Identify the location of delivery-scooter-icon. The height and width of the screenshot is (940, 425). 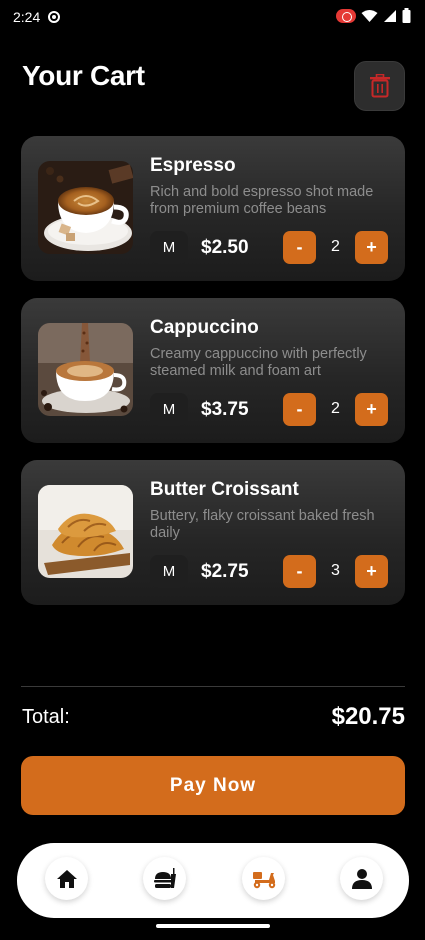
(263, 879).